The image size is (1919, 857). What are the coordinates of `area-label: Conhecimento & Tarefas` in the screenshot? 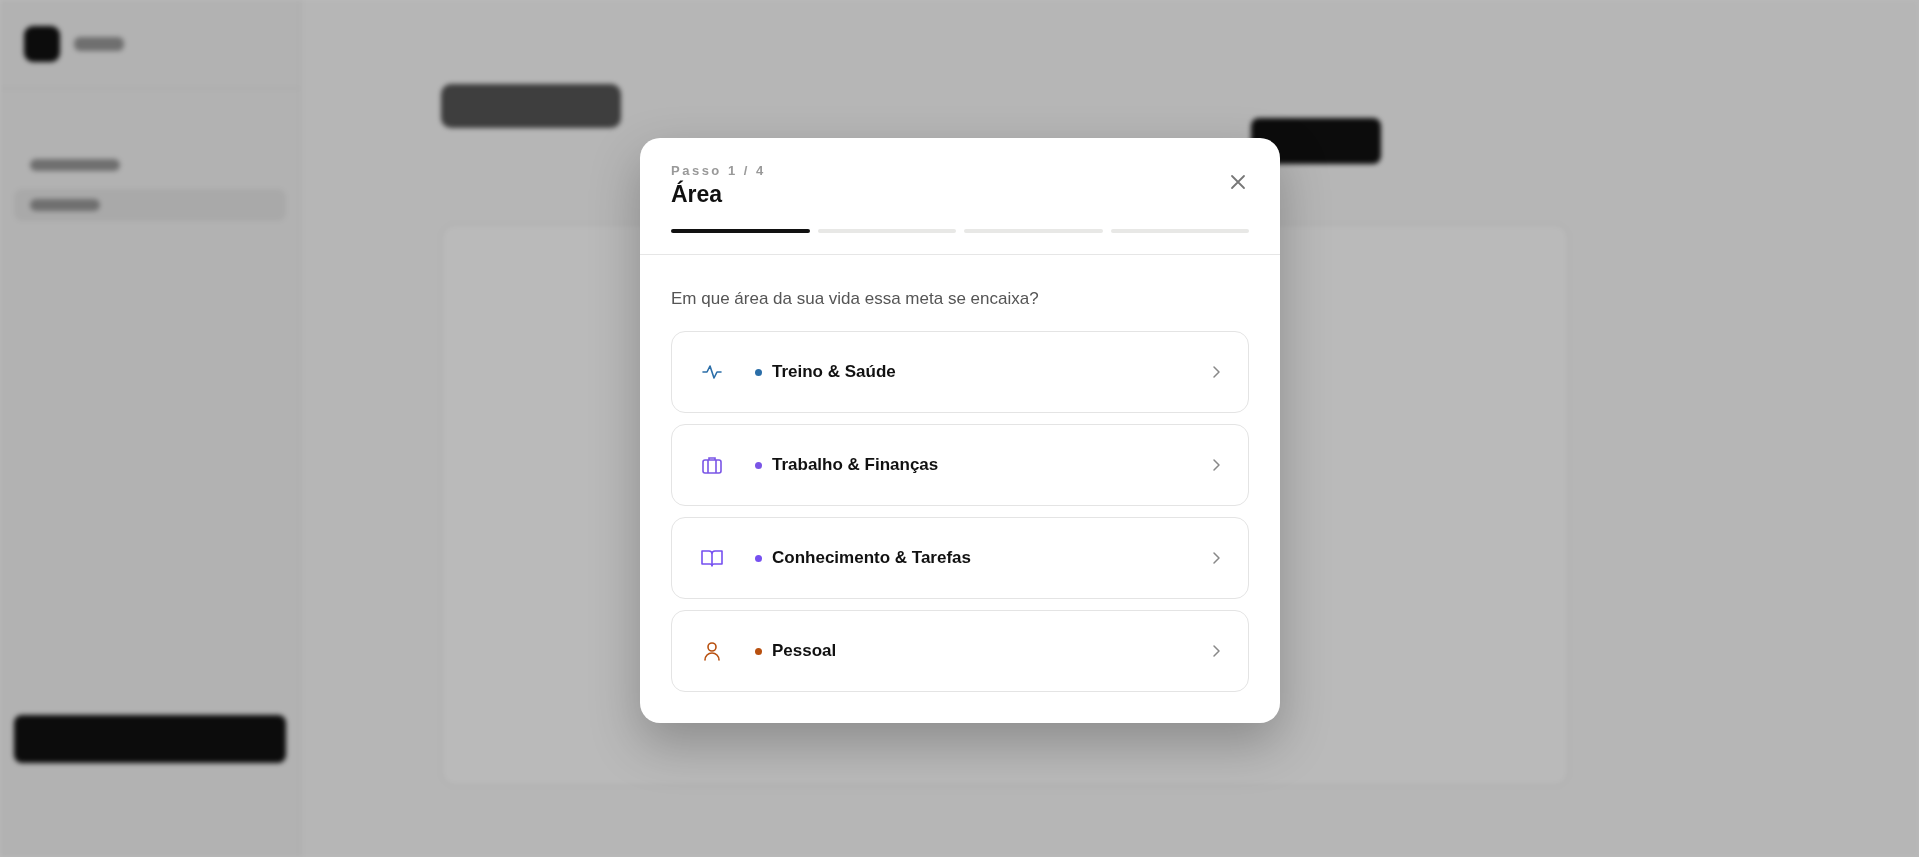 It's located at (872, 558).